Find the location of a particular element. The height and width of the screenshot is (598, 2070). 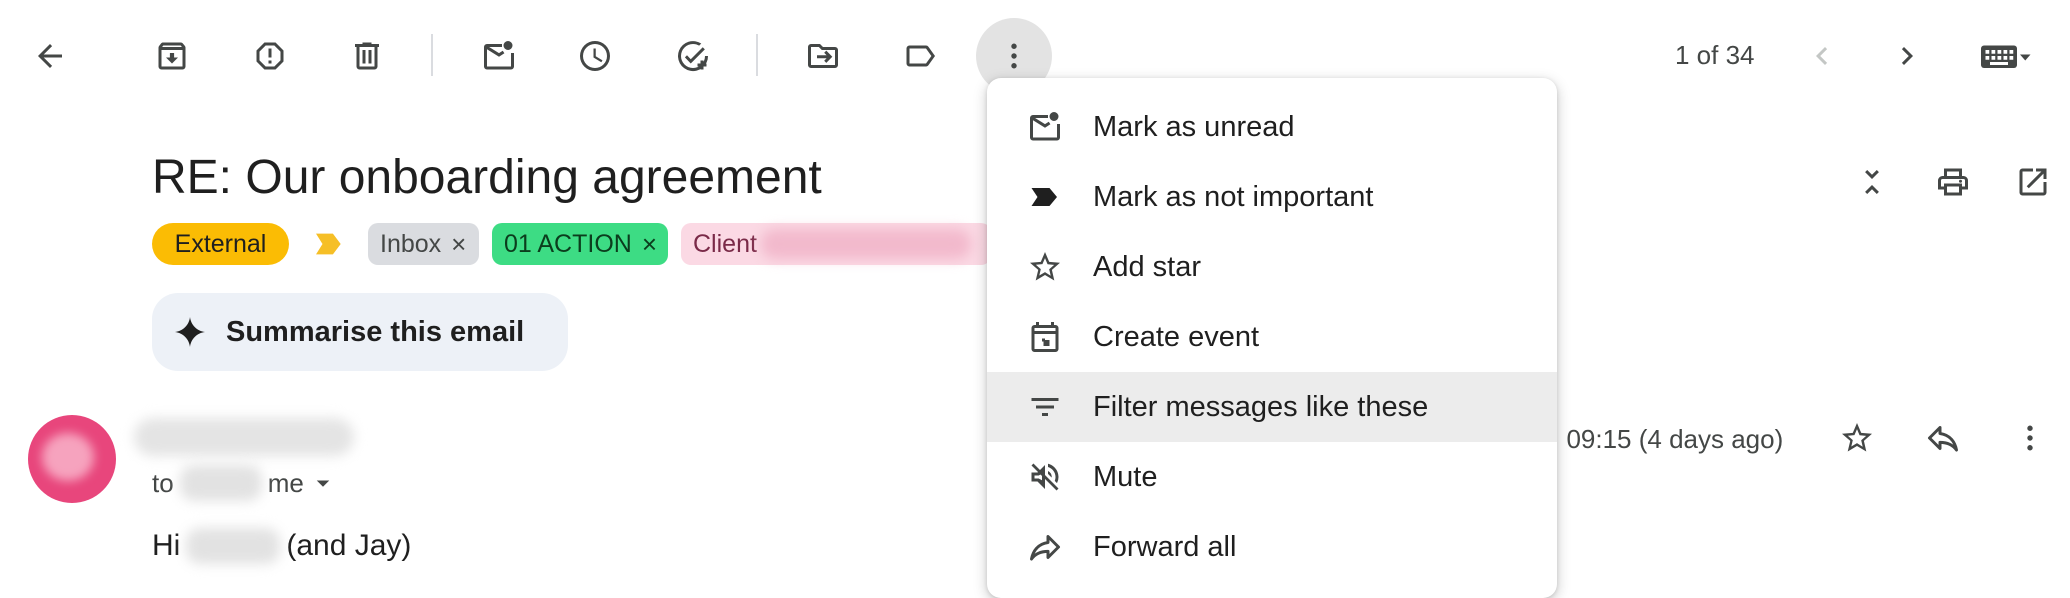

menu-item-label: Create event is located at coordinates (1176, 336).